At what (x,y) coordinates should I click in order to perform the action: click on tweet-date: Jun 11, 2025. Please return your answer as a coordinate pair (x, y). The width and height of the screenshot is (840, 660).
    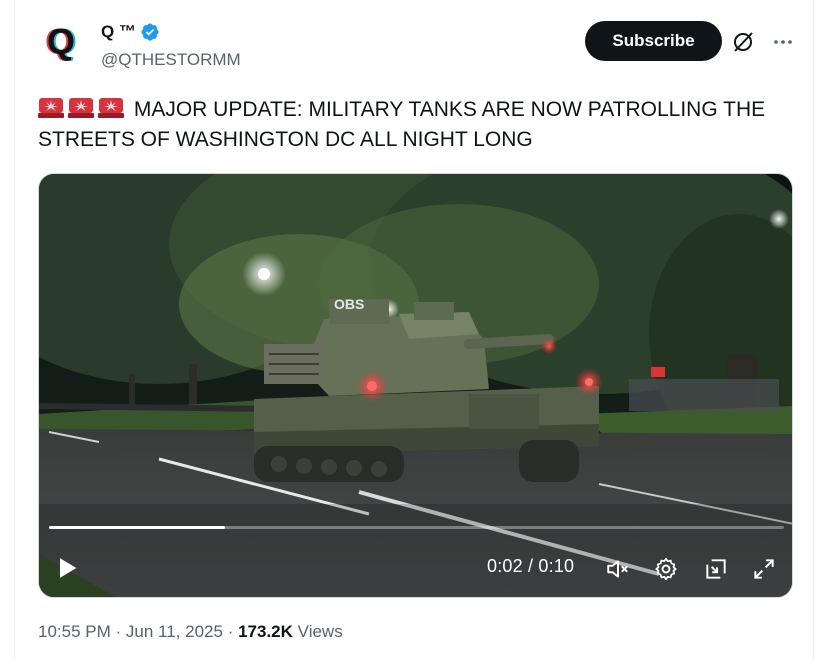
    Looking at the image, I should click on (174, 631).